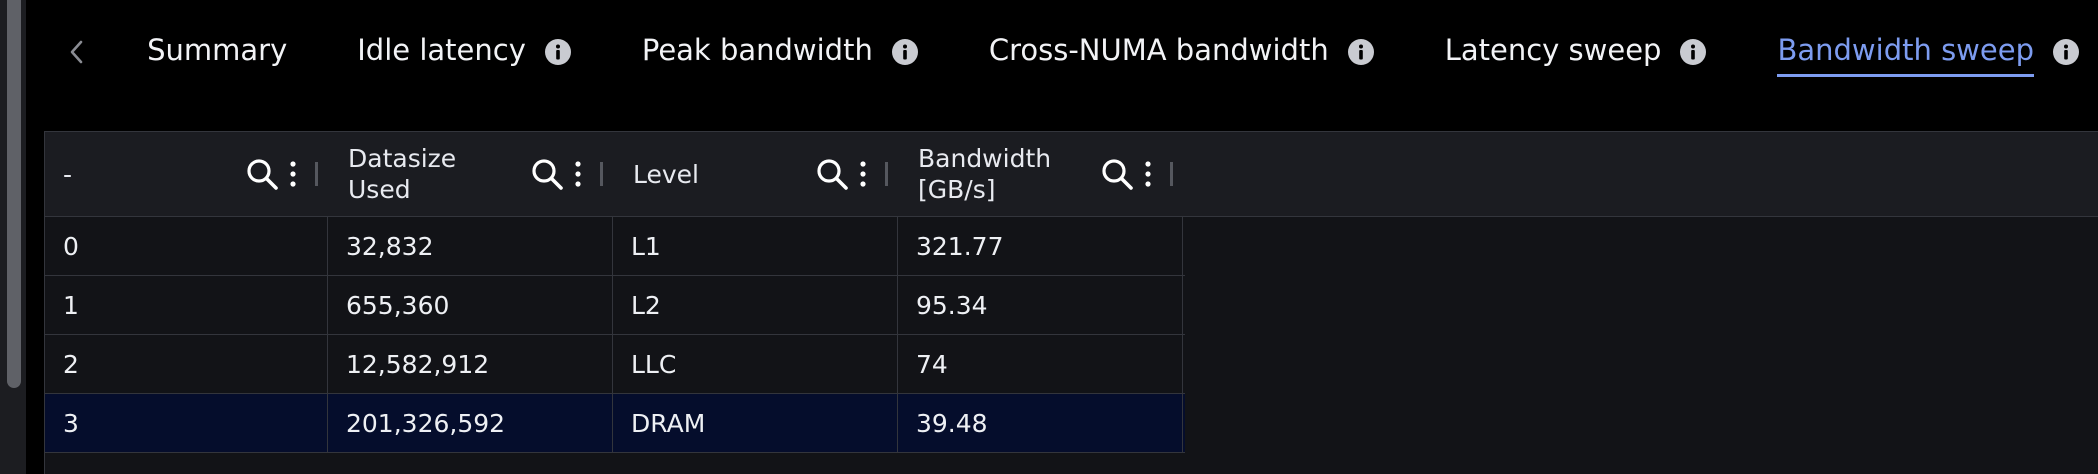 The image size is (2098, 474). I want to click on tab-summary: Summary, so click(217, 52).